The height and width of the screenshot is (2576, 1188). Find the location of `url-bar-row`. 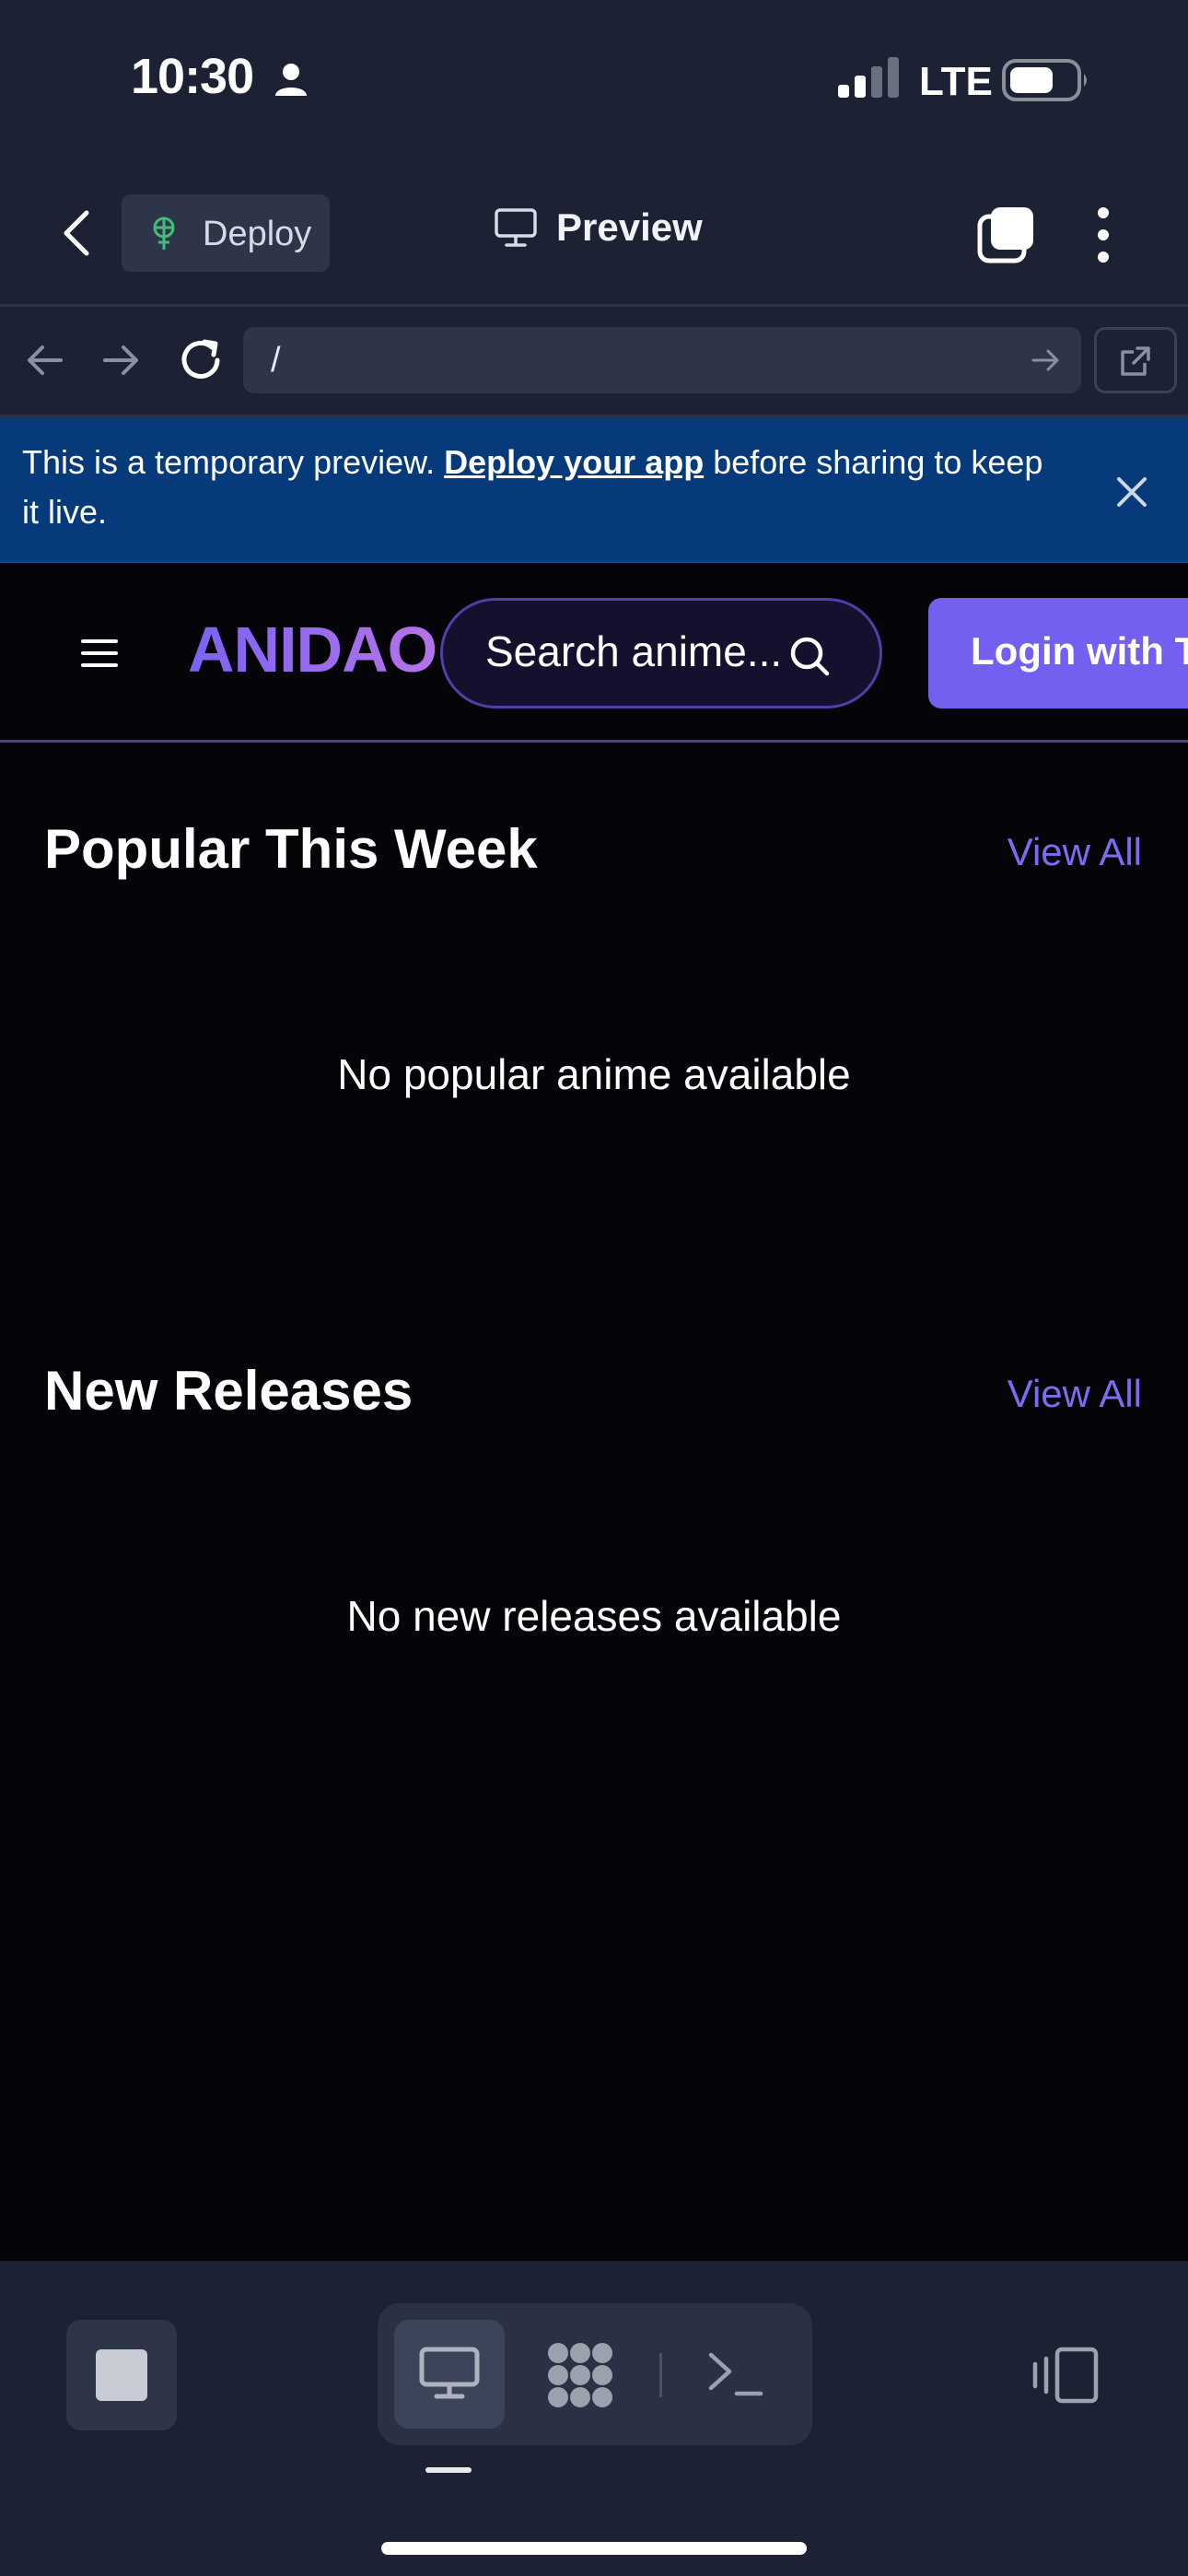

url-bar-row is located at coordinates (594, 362).